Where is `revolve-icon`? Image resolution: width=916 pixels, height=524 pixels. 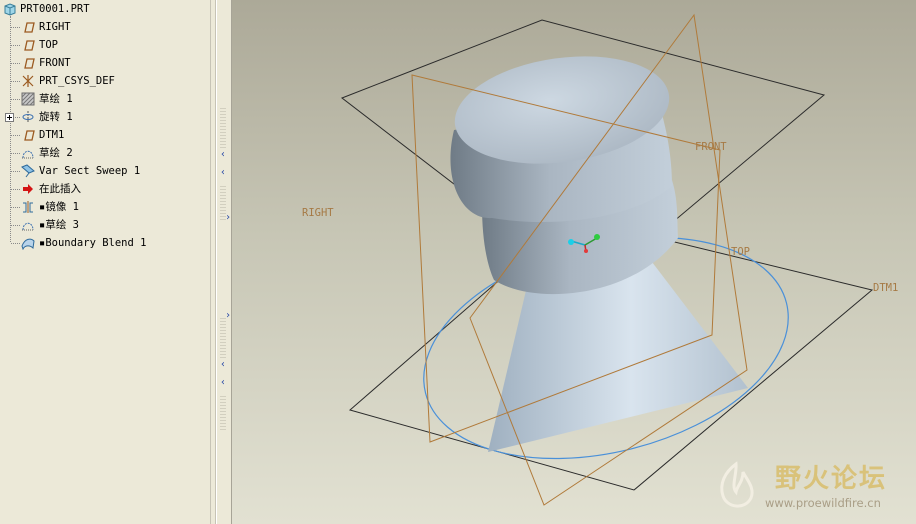
revolve-icon is located at coordinates (28, 117).